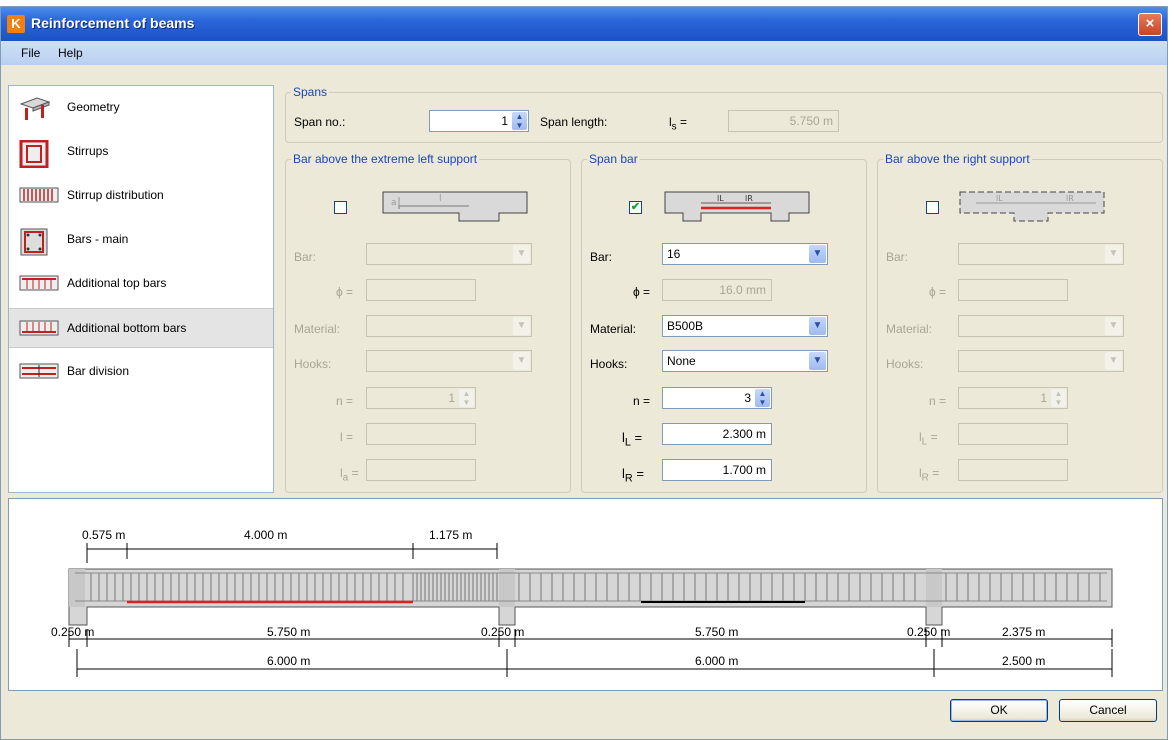 The height and width of the screenshot is (740, 1174). I want to click on span-hooks-select: None ▼, so click(745, 361).